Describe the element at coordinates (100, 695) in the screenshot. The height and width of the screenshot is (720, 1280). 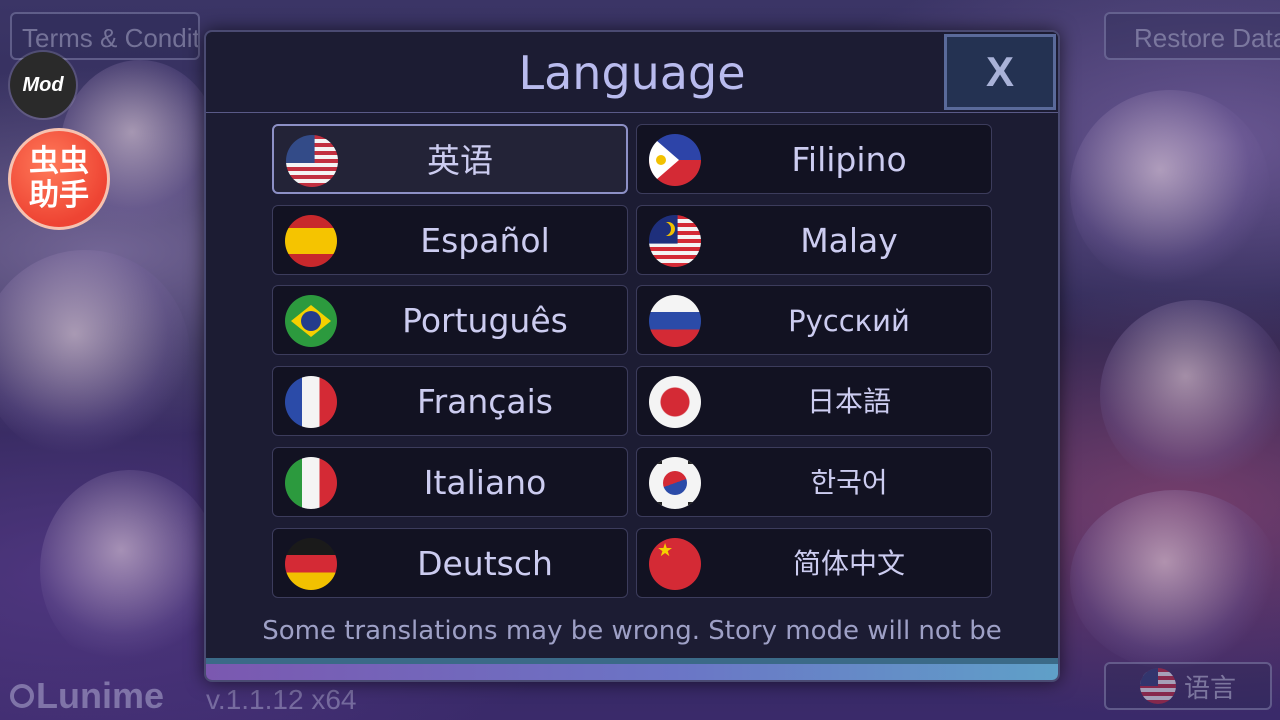
I see `logo-text: Lunime` at that location.